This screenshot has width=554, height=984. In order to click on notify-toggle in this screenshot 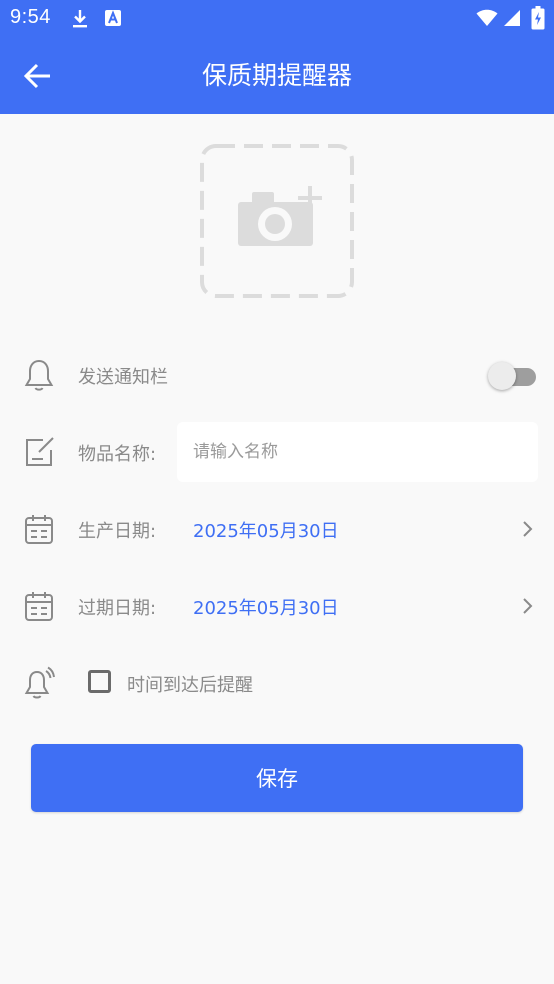, I will do `click(513, 376)`.